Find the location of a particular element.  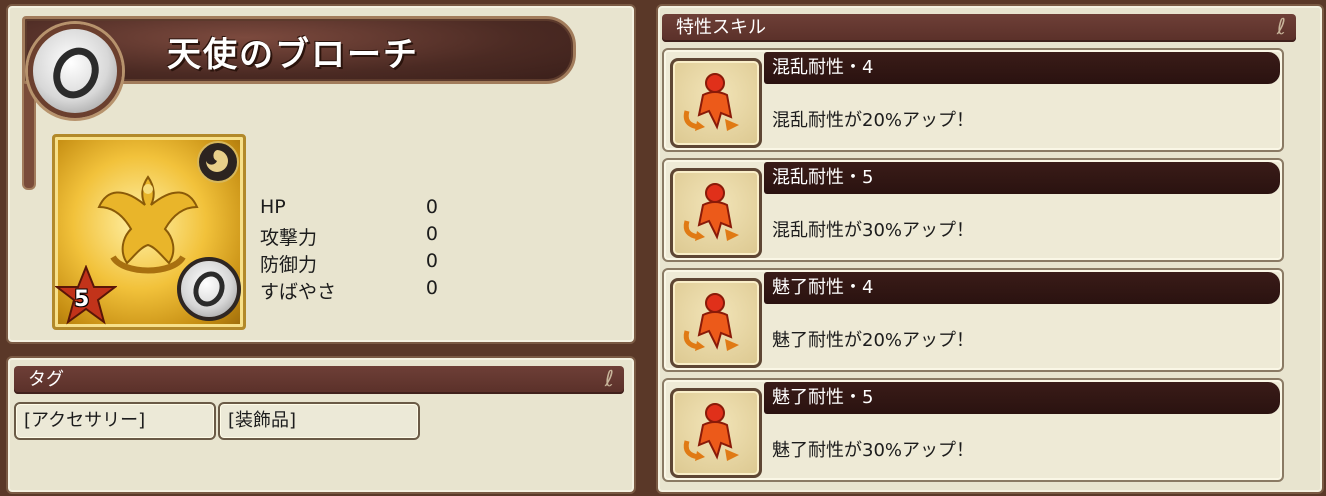

stat-label: すばやさ is located at coordinates (298, 292).